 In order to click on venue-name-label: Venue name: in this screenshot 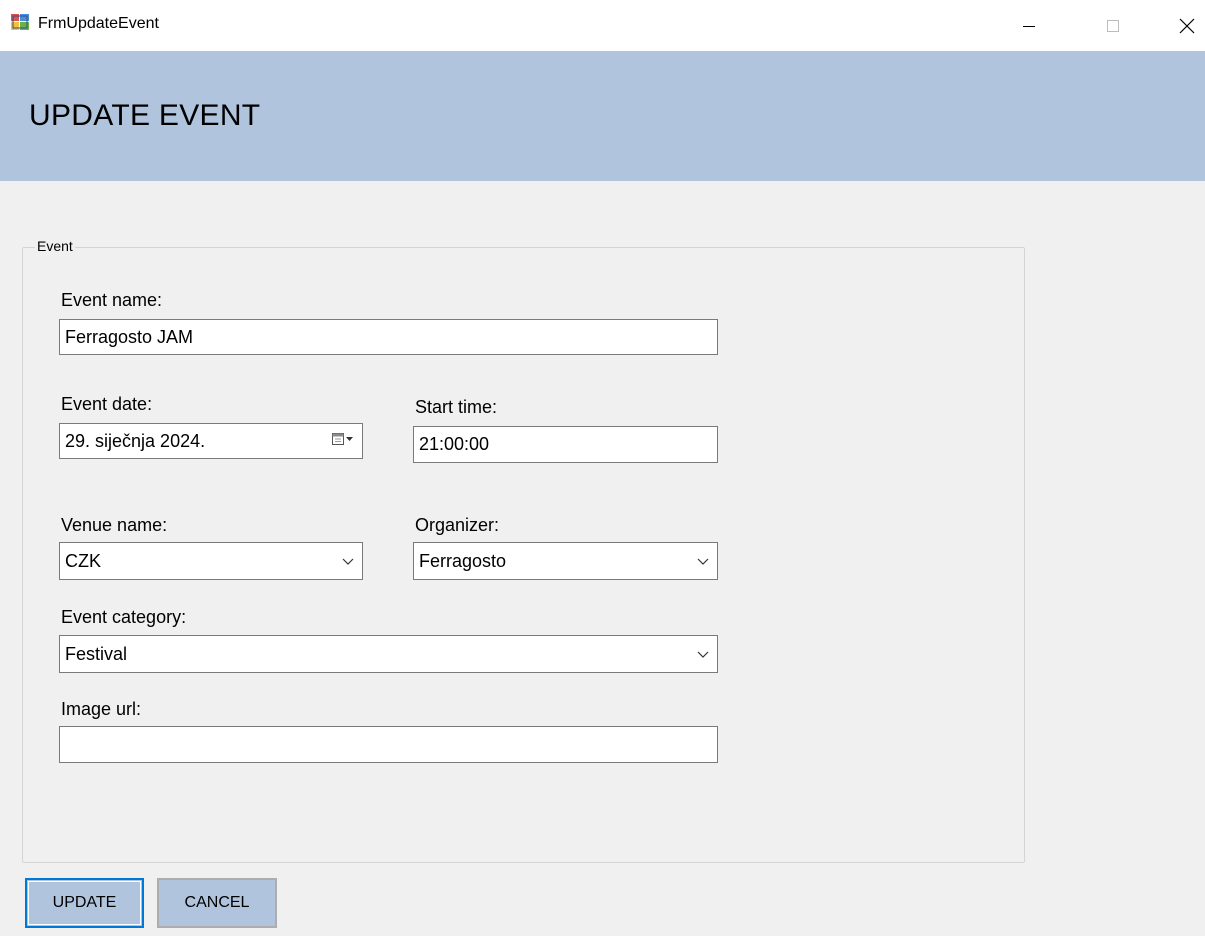, I will do `click(114, 525)`.